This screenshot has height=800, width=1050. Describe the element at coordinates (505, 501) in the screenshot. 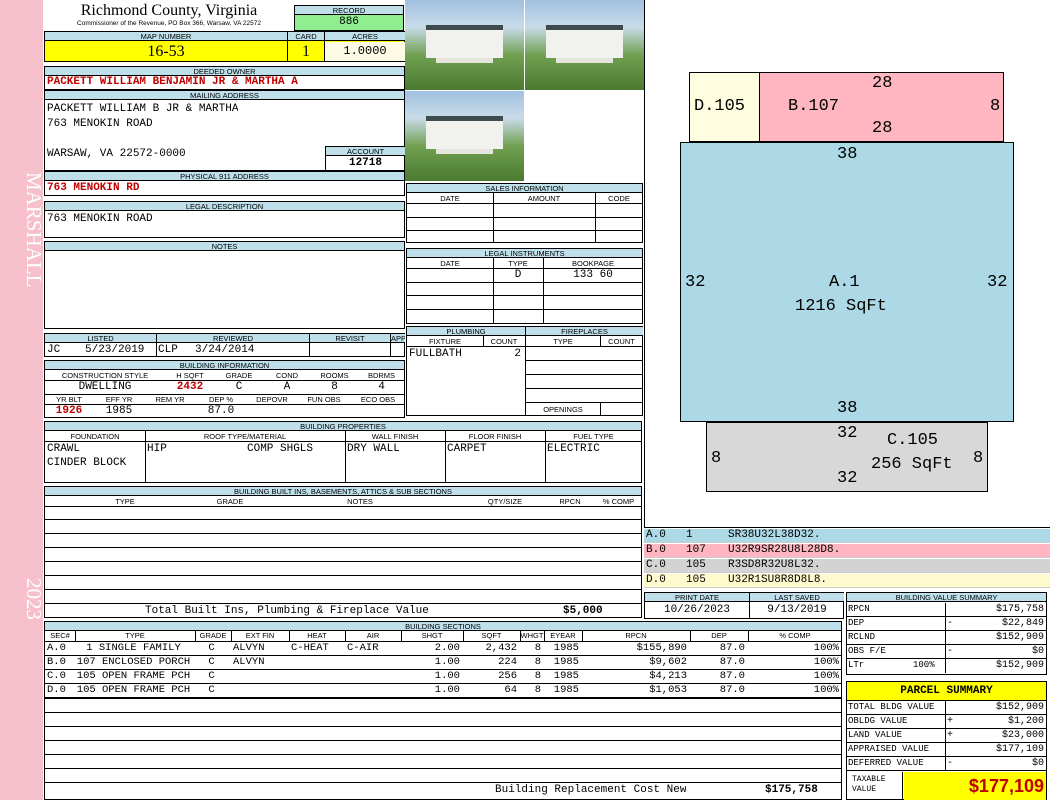

I see `bi-qty-label: QTY/SIZE` at that location.